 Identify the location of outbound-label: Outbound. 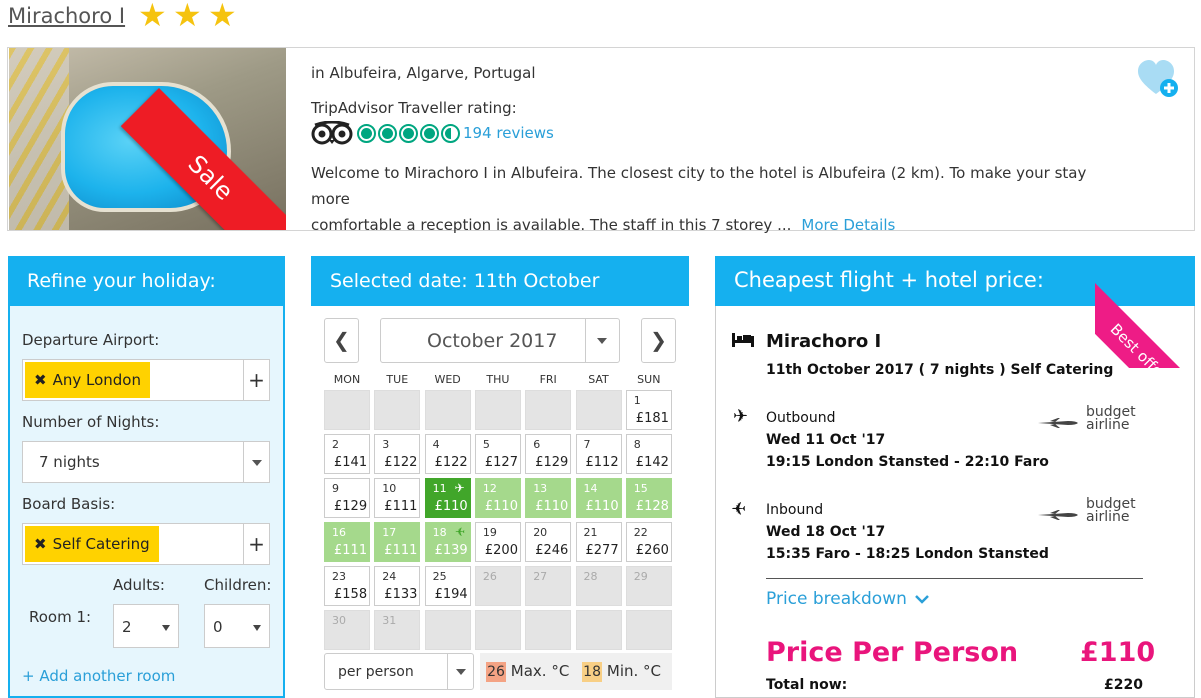
(801, 418).